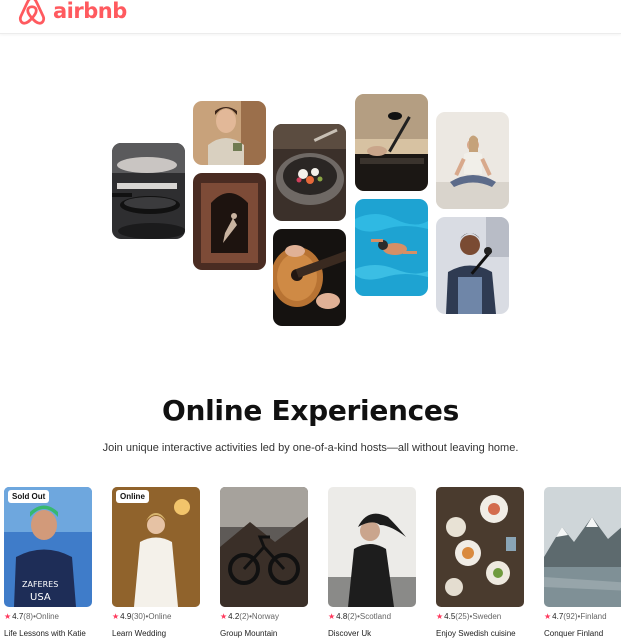 Image resolution: width=621 pixels, height=639 pixels. I want to click on experience-thumbnail: ZAFERES USA Sold Out, so click(48, 547).